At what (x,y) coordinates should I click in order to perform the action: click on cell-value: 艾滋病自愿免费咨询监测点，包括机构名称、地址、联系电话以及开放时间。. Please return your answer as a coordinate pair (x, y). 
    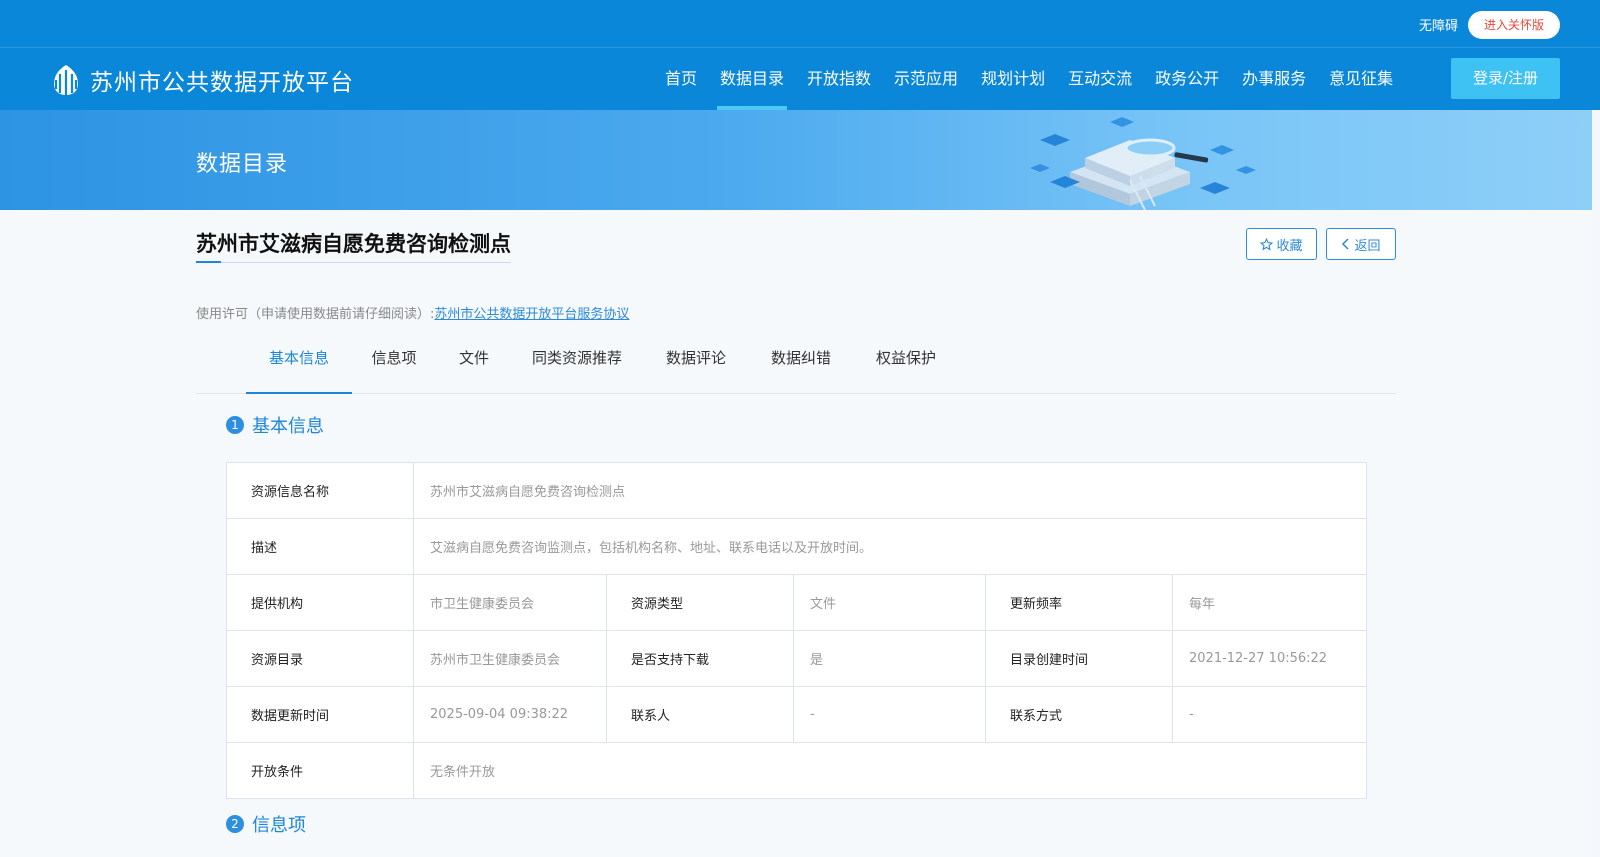
    Looking at the image, I should click on (890, 546).